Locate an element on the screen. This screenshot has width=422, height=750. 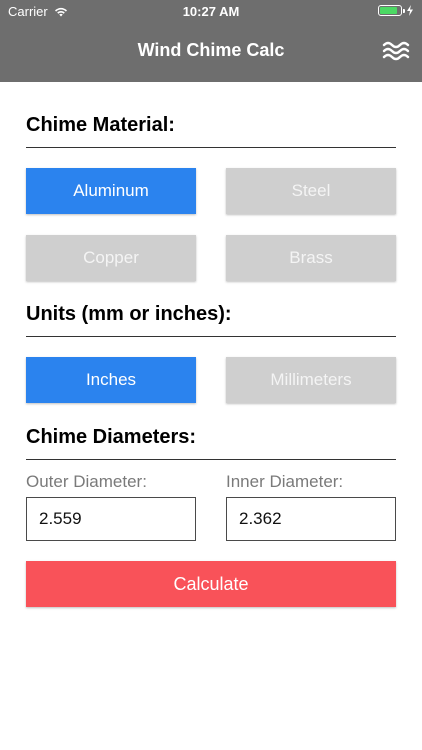
material-divider is located at coordinates (211, 147).